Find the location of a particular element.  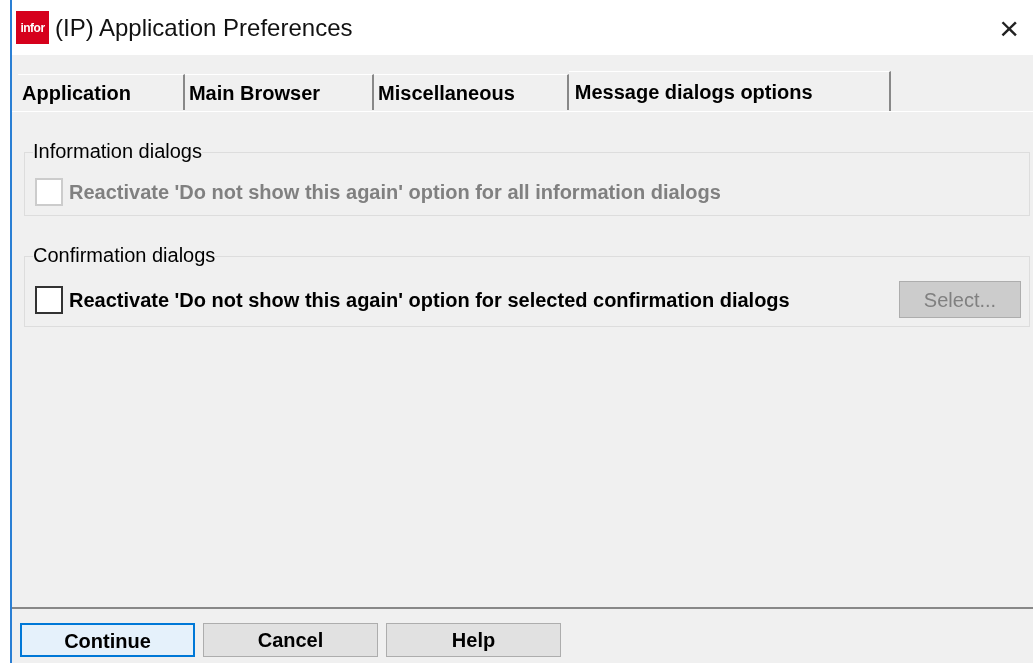

checkbox-label: Reactivate 'Do not show this again' option for all information dialogs is located at coordinates (395, 192).